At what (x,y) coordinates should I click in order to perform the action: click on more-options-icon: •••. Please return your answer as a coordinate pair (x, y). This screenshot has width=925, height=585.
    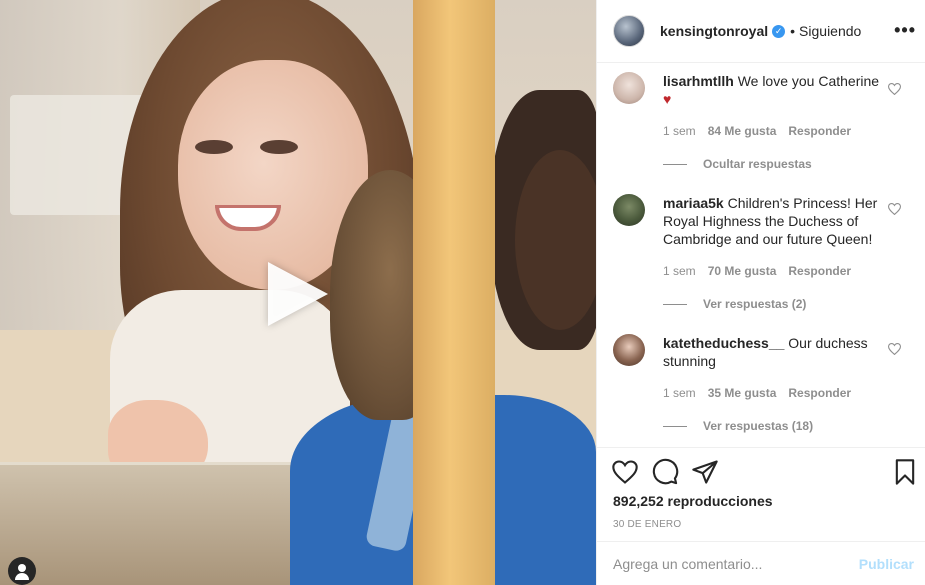
    Looking at the image, I should click on (905, 30).